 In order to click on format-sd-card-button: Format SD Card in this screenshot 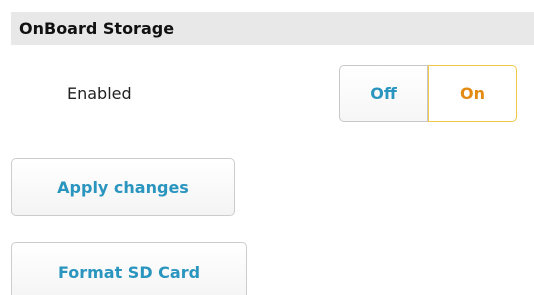, I will do `click(129, 268)`.